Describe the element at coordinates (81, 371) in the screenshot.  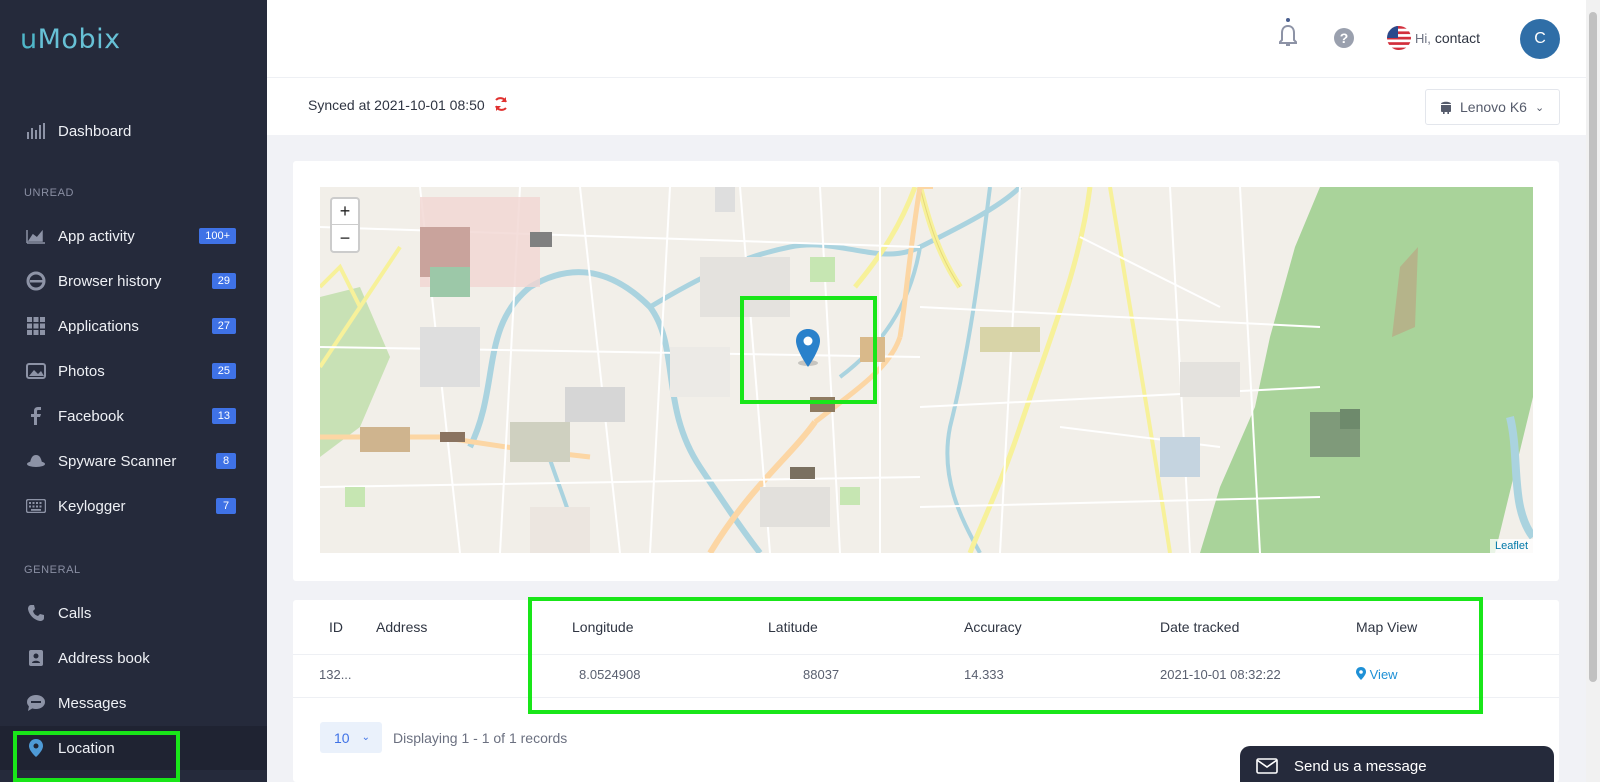
I see `sidebar-item-label: Photos` at that location.